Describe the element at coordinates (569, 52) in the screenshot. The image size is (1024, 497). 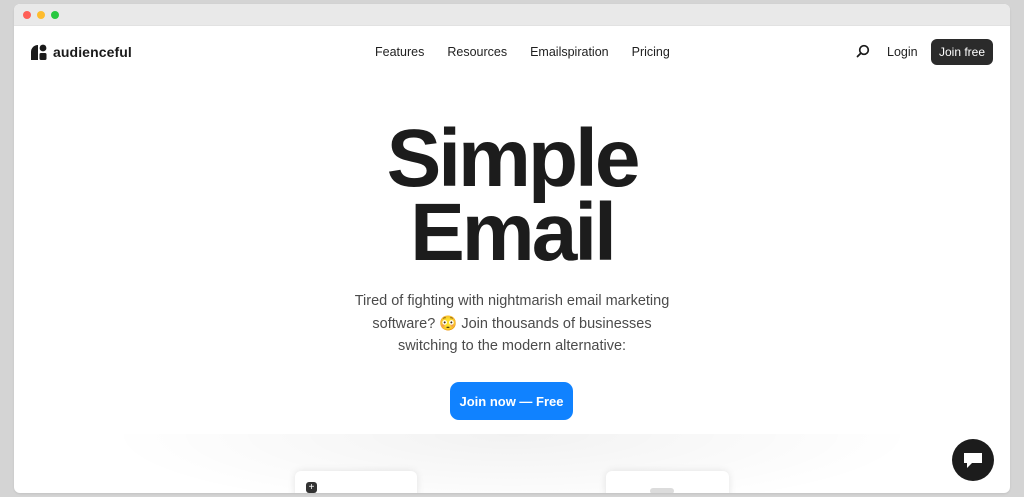
I see `nav-link-emailspiration: Emailspiration` at that location.